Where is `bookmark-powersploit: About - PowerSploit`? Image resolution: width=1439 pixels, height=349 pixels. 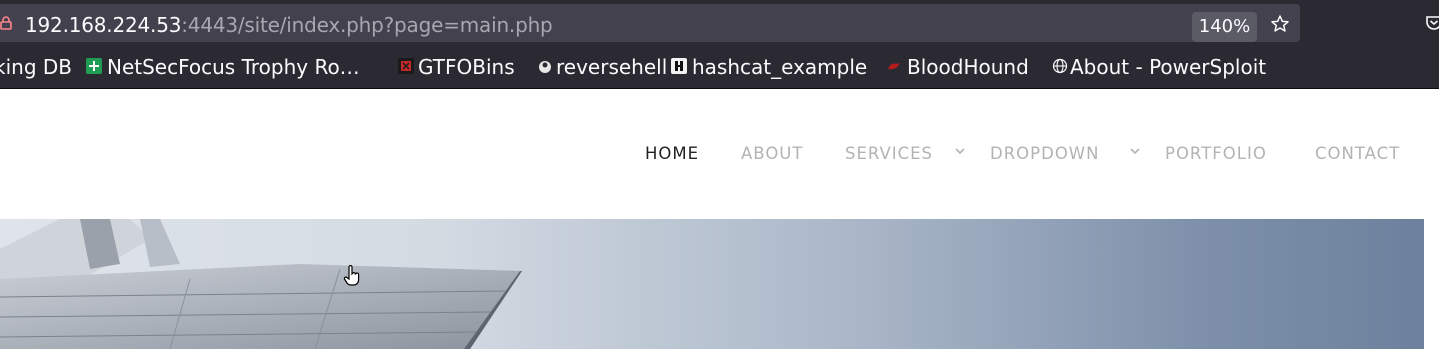 bookmark-powersploit: About - PowerSploit is located at coordinates (1168, 67).